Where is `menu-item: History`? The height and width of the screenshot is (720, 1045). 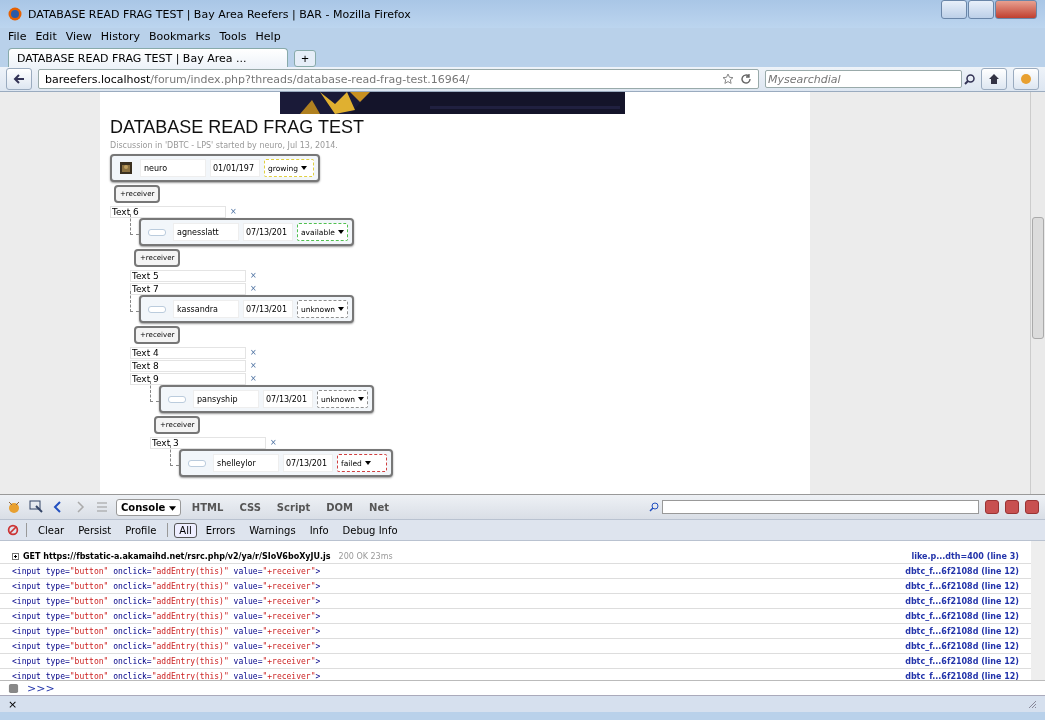 menu-item: History is located at coordinates (120, 36).